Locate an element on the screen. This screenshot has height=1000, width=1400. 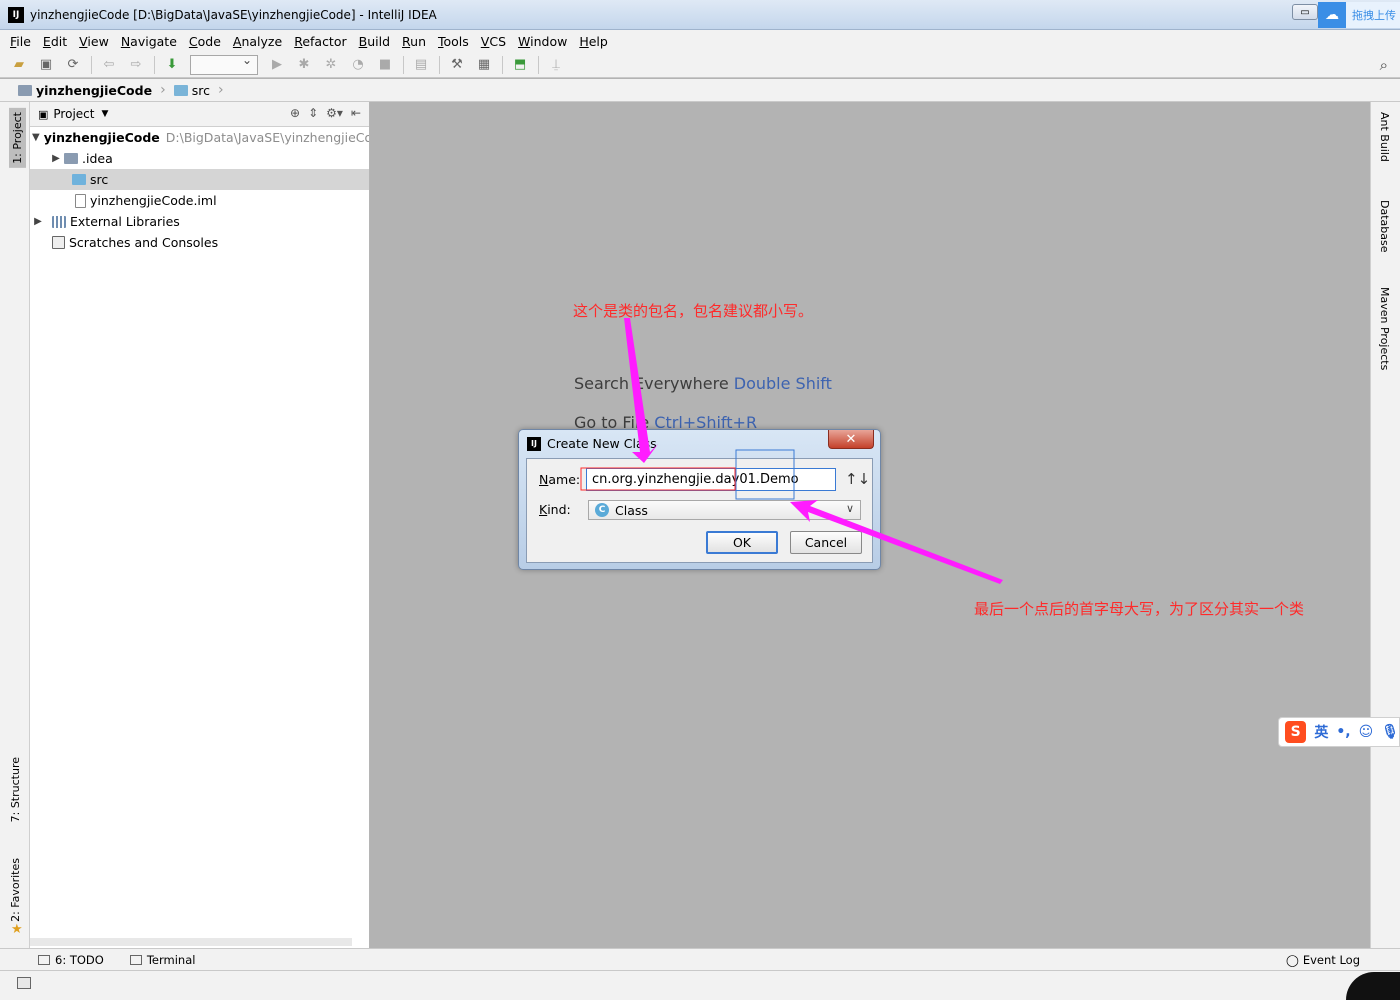
class-name-input is located at coordinates (711, 479).